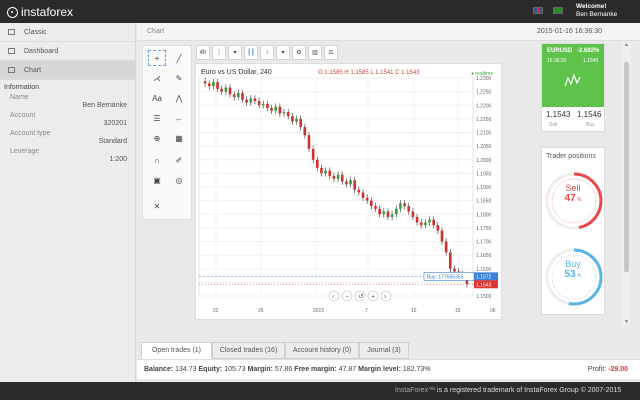 The image size is (640, 400). What do you see at coordinates (484, 147) in the screenshot?
I see `y-tick-label: 1.2050` at bounding box center [484, 147].